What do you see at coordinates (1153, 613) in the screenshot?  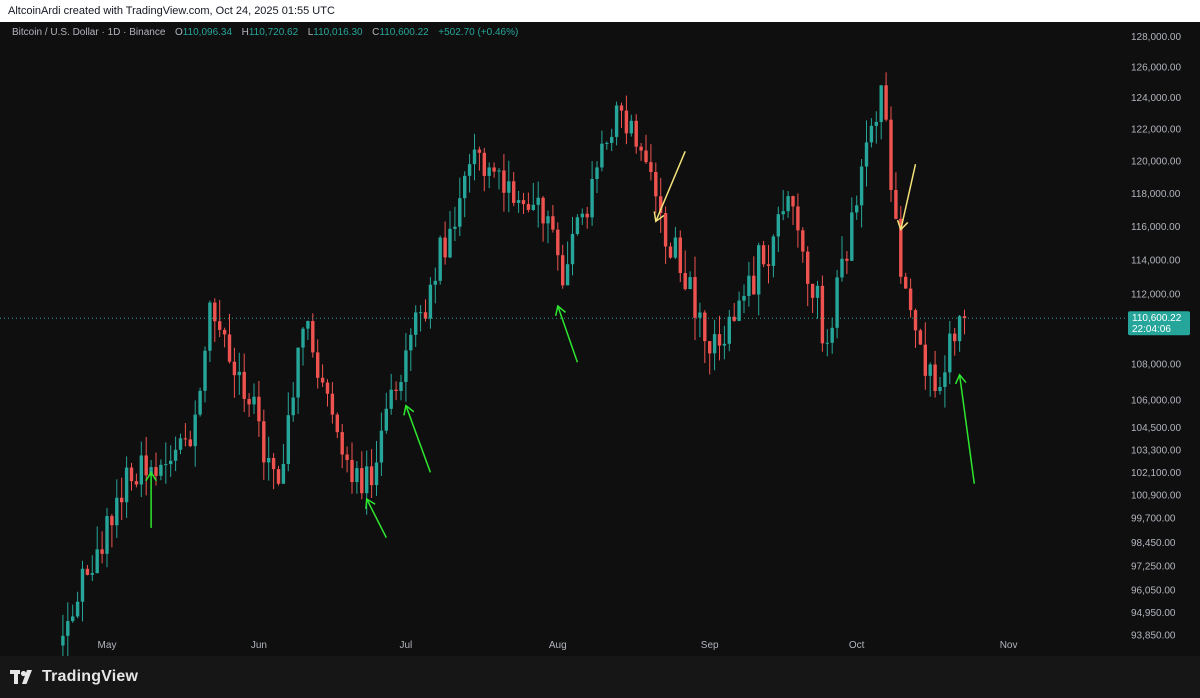 I see `price-tick-label: 94,950.00` at bounding box center [1153, 613].